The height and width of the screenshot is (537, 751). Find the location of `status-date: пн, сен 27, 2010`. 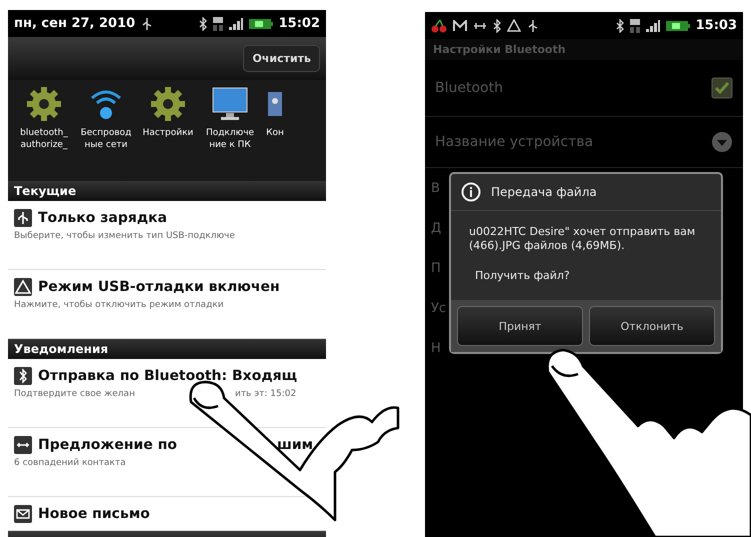

status-date: пн, сен 27, 2010 is located at coordinates (75, 23).